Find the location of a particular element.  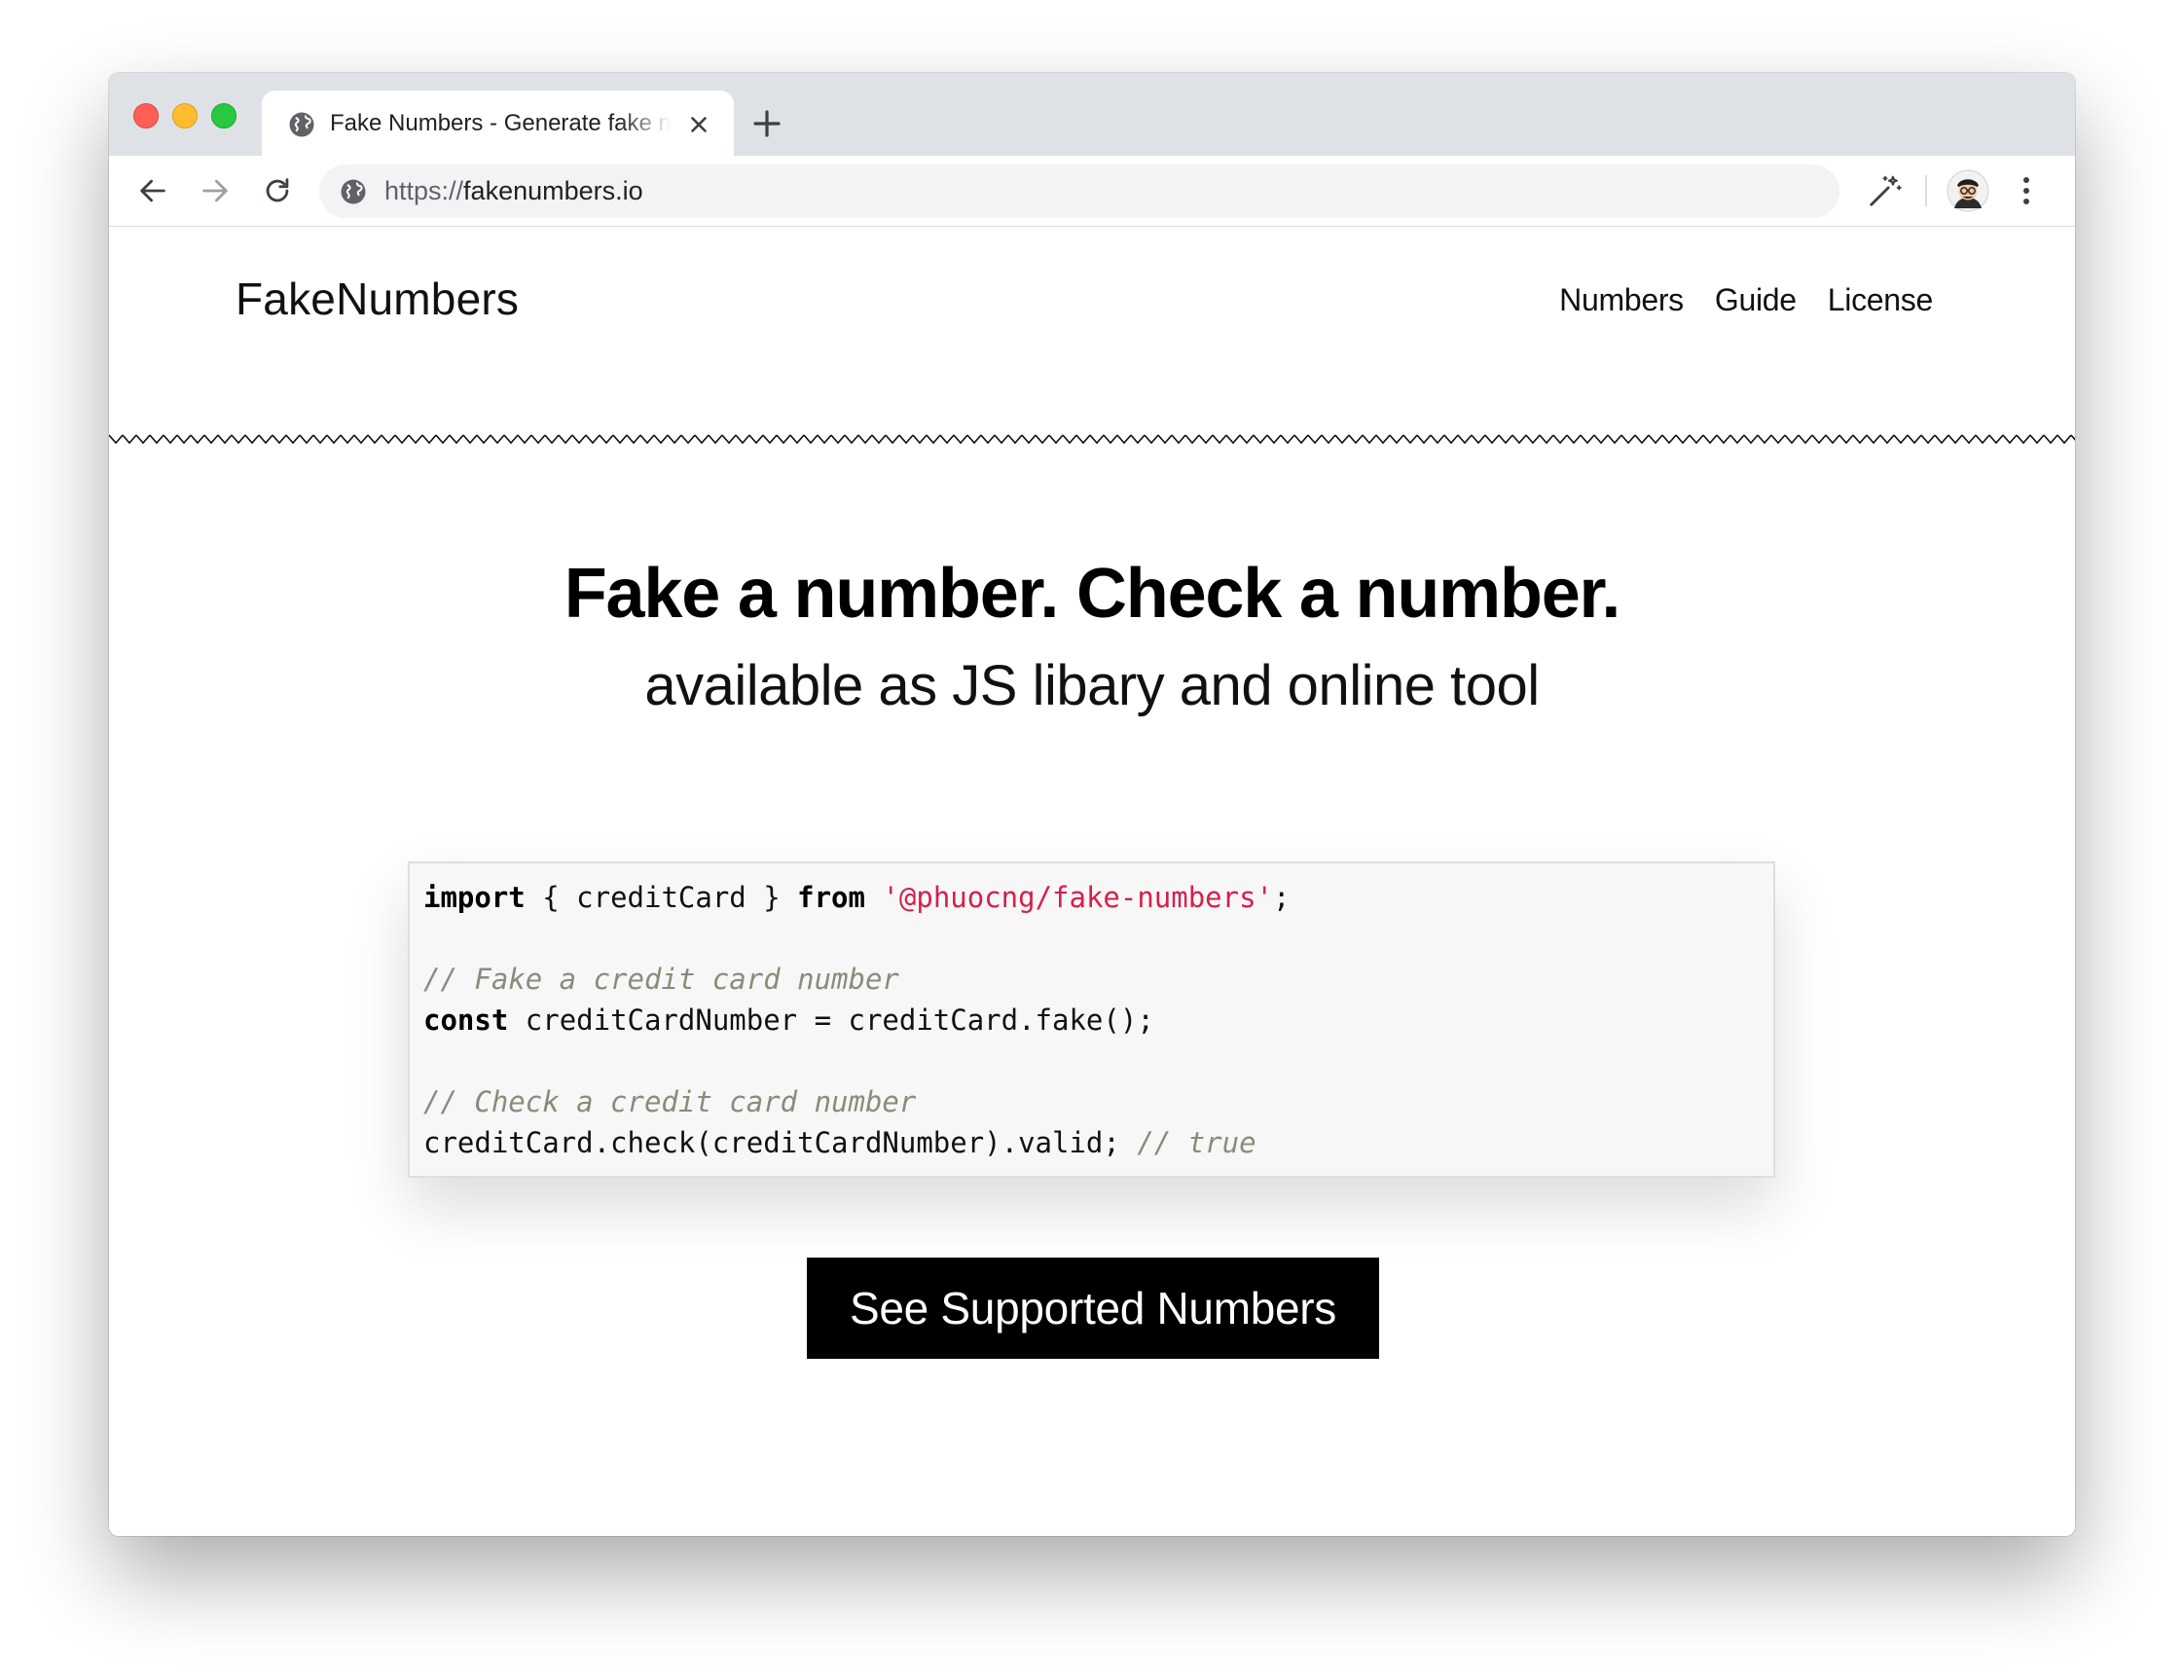

more-options-icon is located at coordinates (2026, 190).